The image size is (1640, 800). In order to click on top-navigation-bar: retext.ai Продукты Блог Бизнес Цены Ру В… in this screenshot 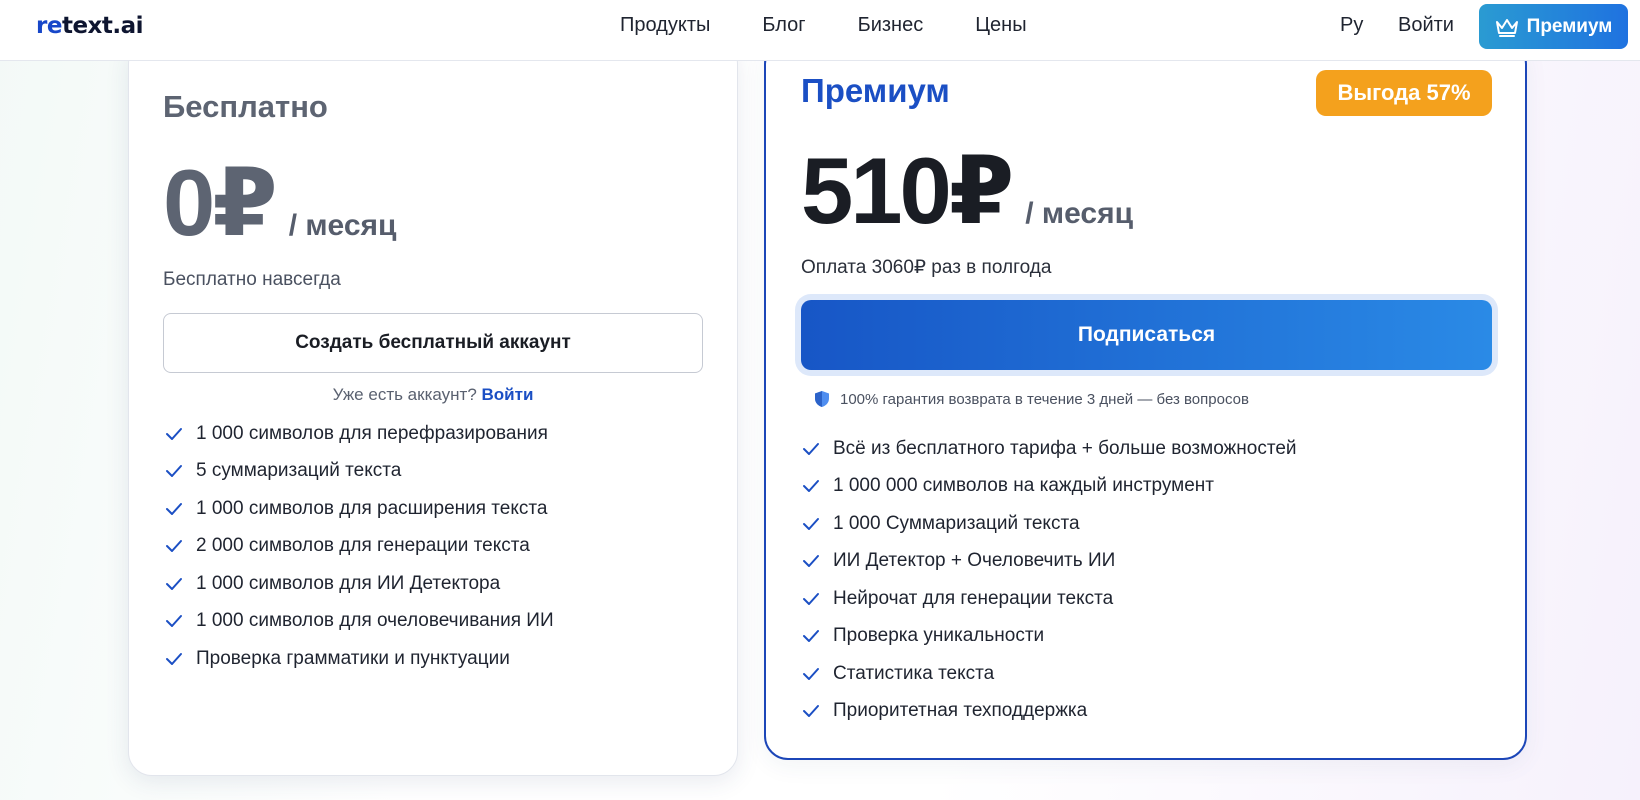, I will do `click(820, 30)`.